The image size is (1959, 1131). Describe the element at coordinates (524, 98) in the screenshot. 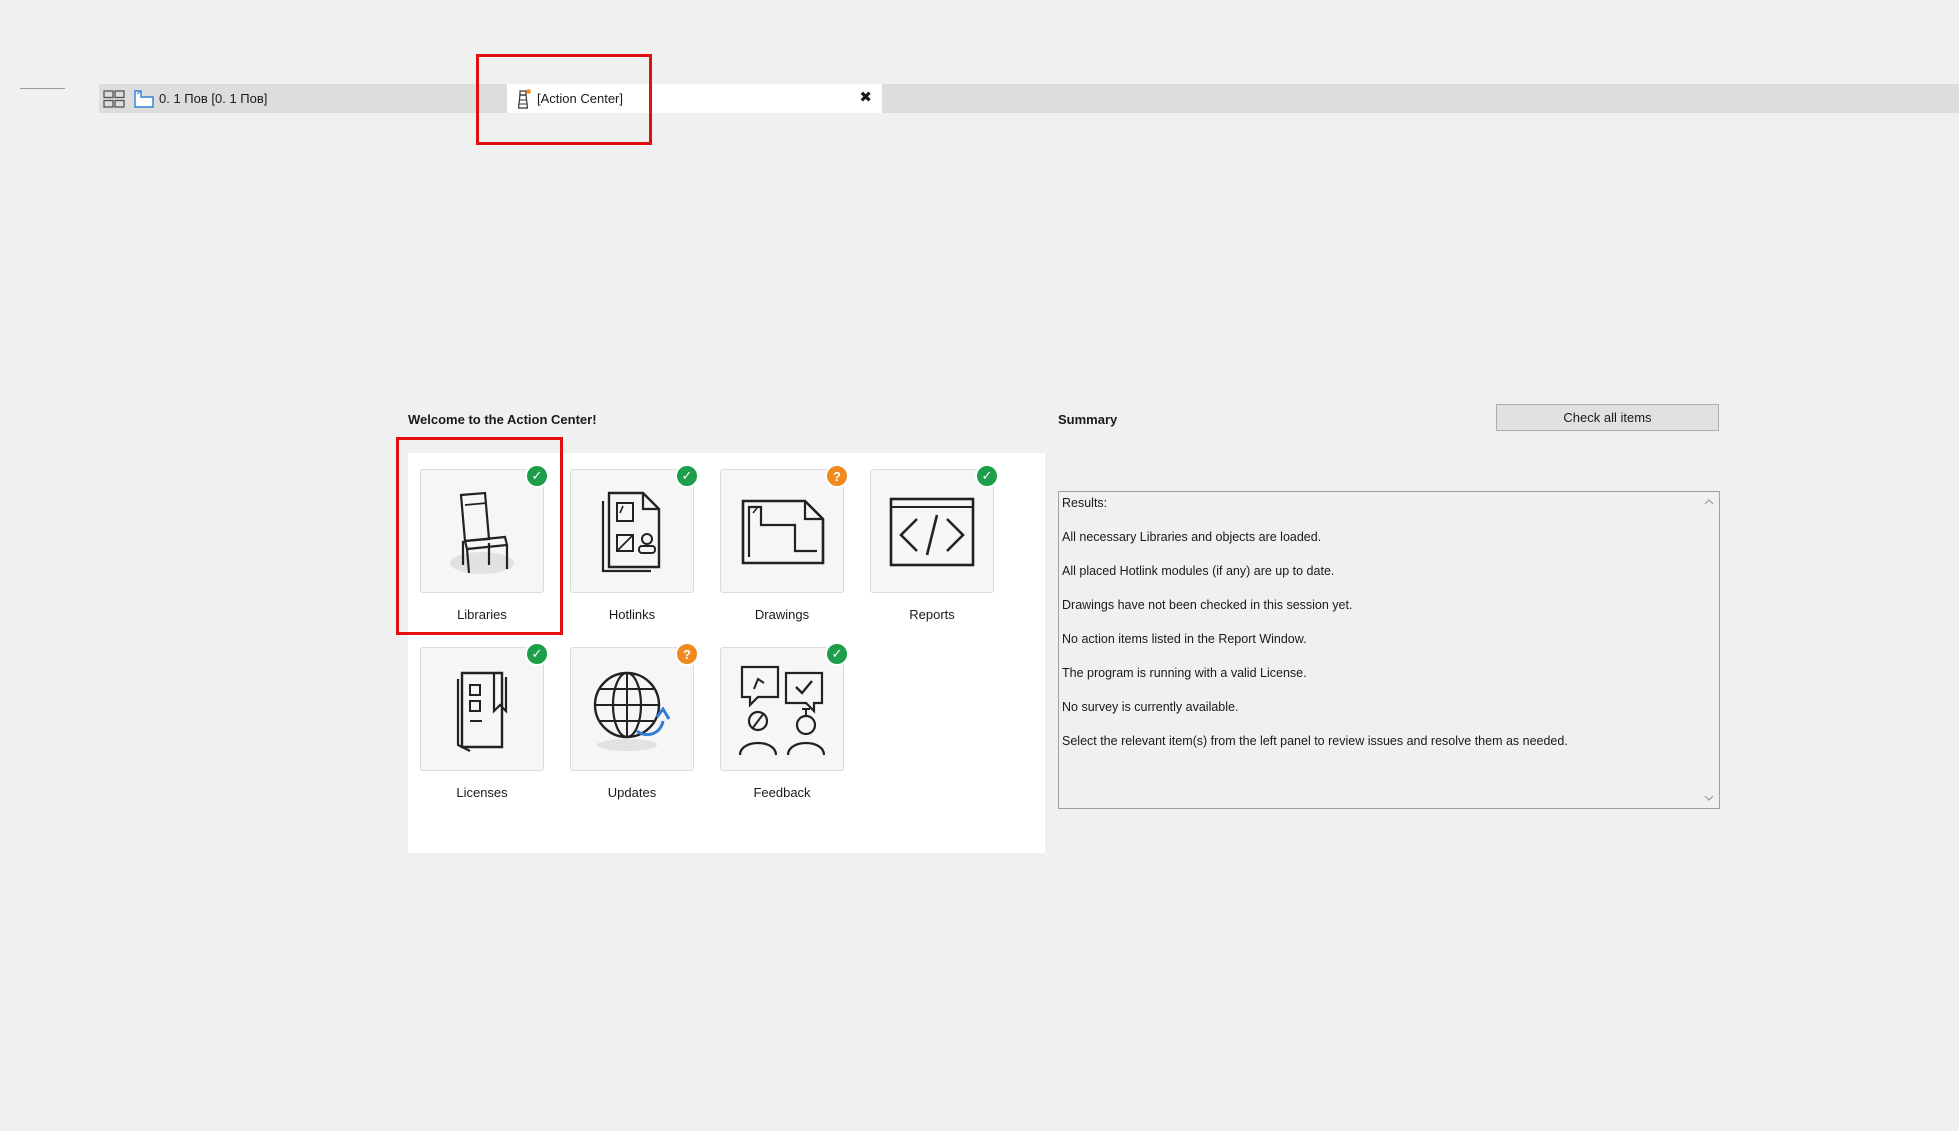

I see `lighthouse-icon` at that location.